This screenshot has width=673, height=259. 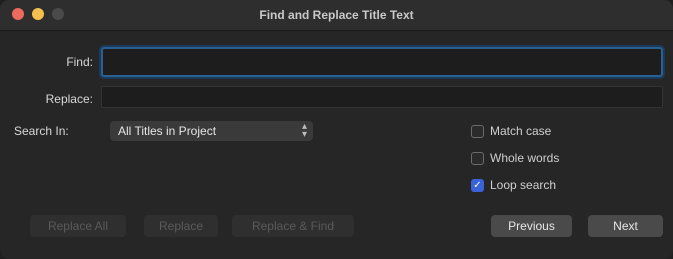 What do you see at coordinates (531, 226) in the screenshot?
I see `previous-button: Previous` at bounding box center [531, 226].